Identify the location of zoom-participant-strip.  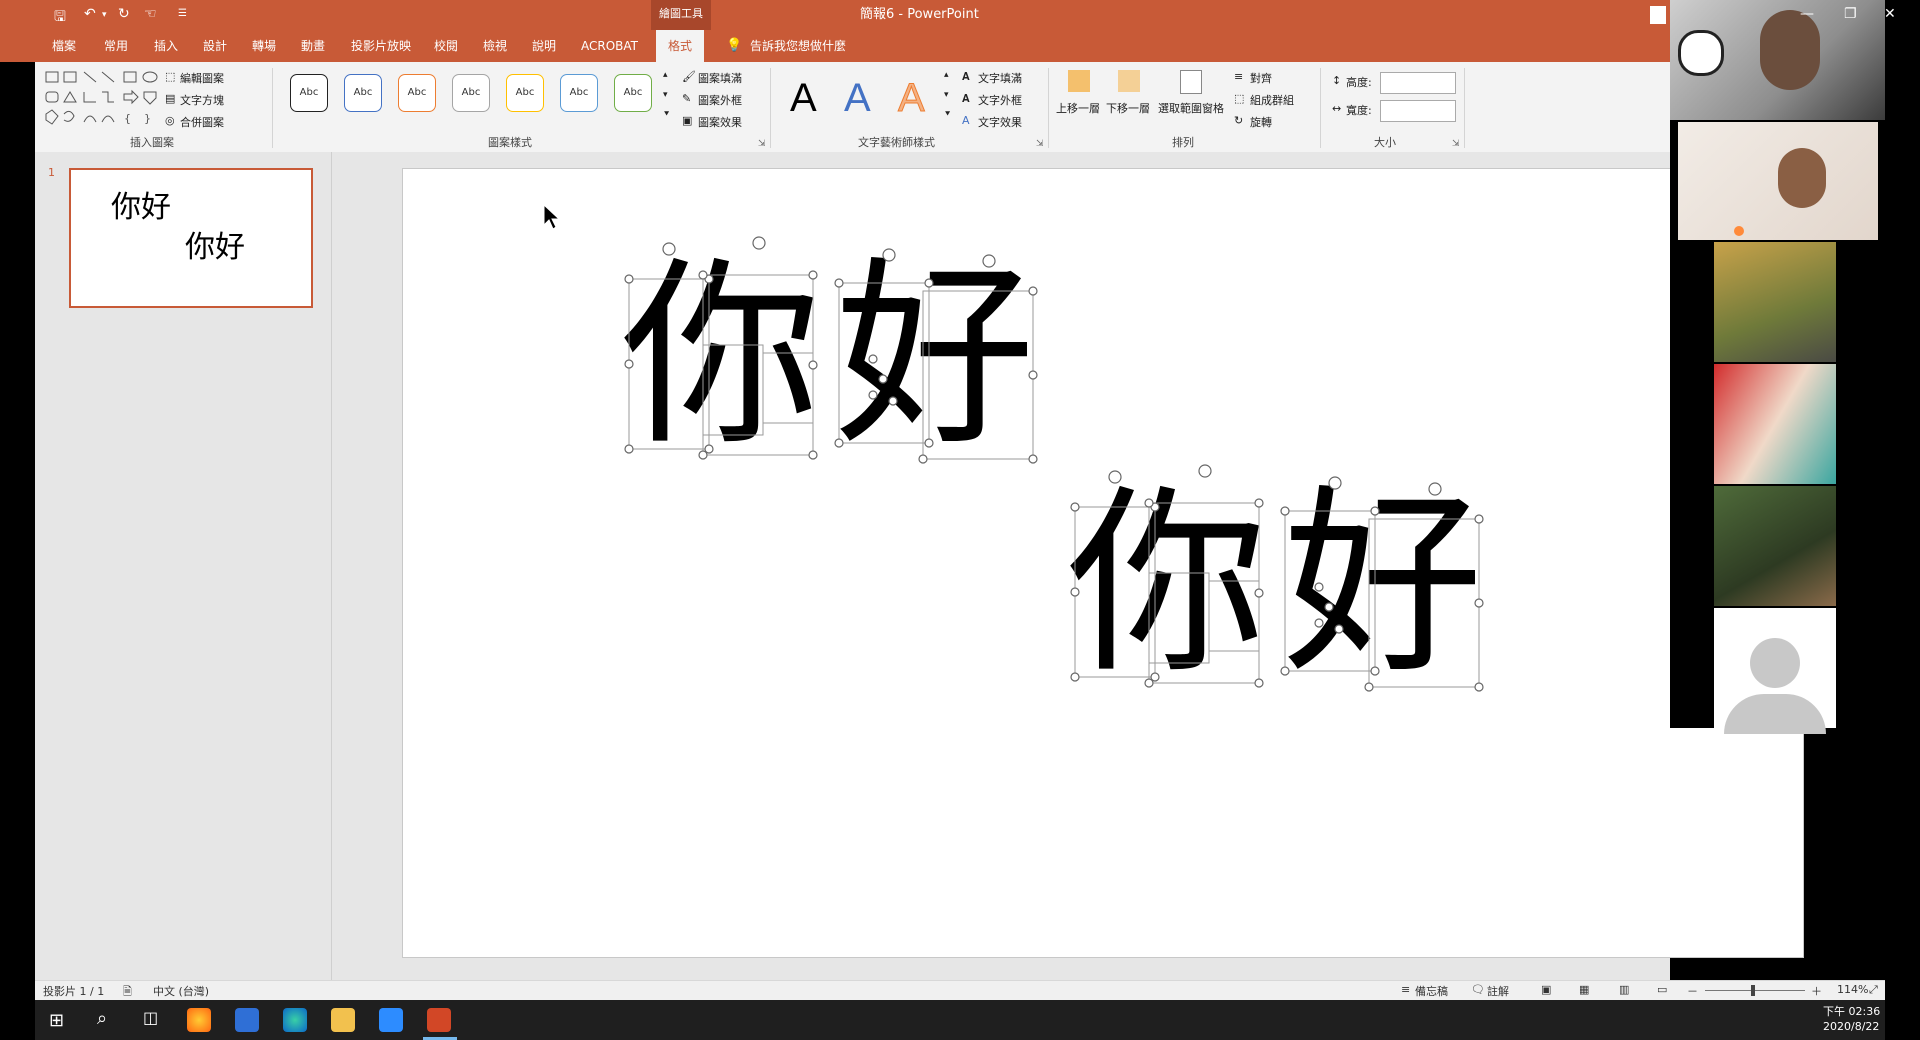
(1777, 367).